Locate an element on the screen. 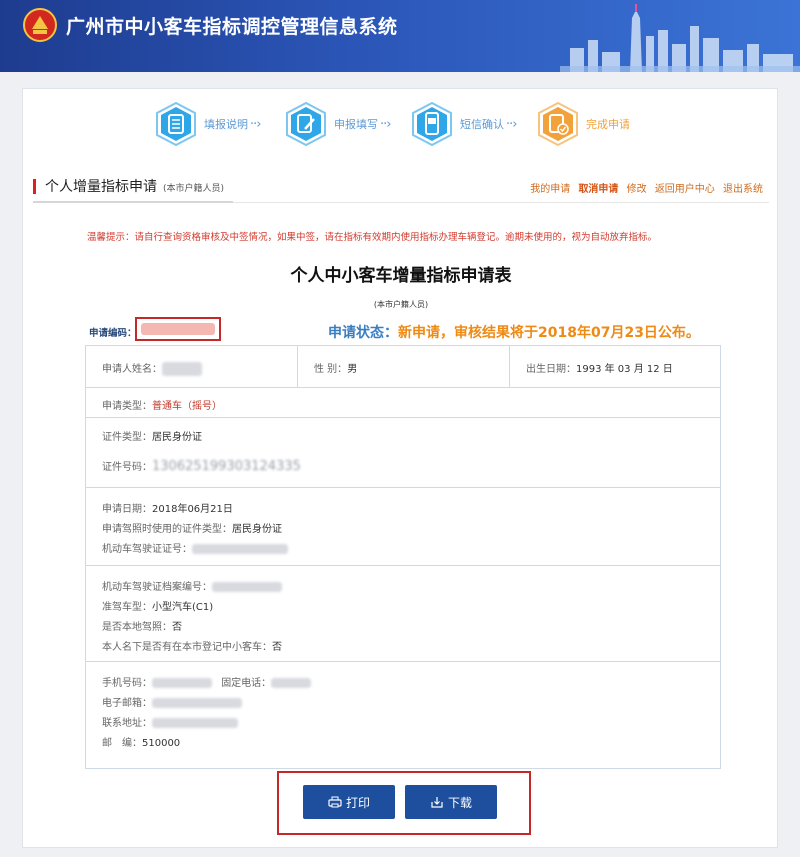  print-button: 打印 is located at coordinates (349, 802).